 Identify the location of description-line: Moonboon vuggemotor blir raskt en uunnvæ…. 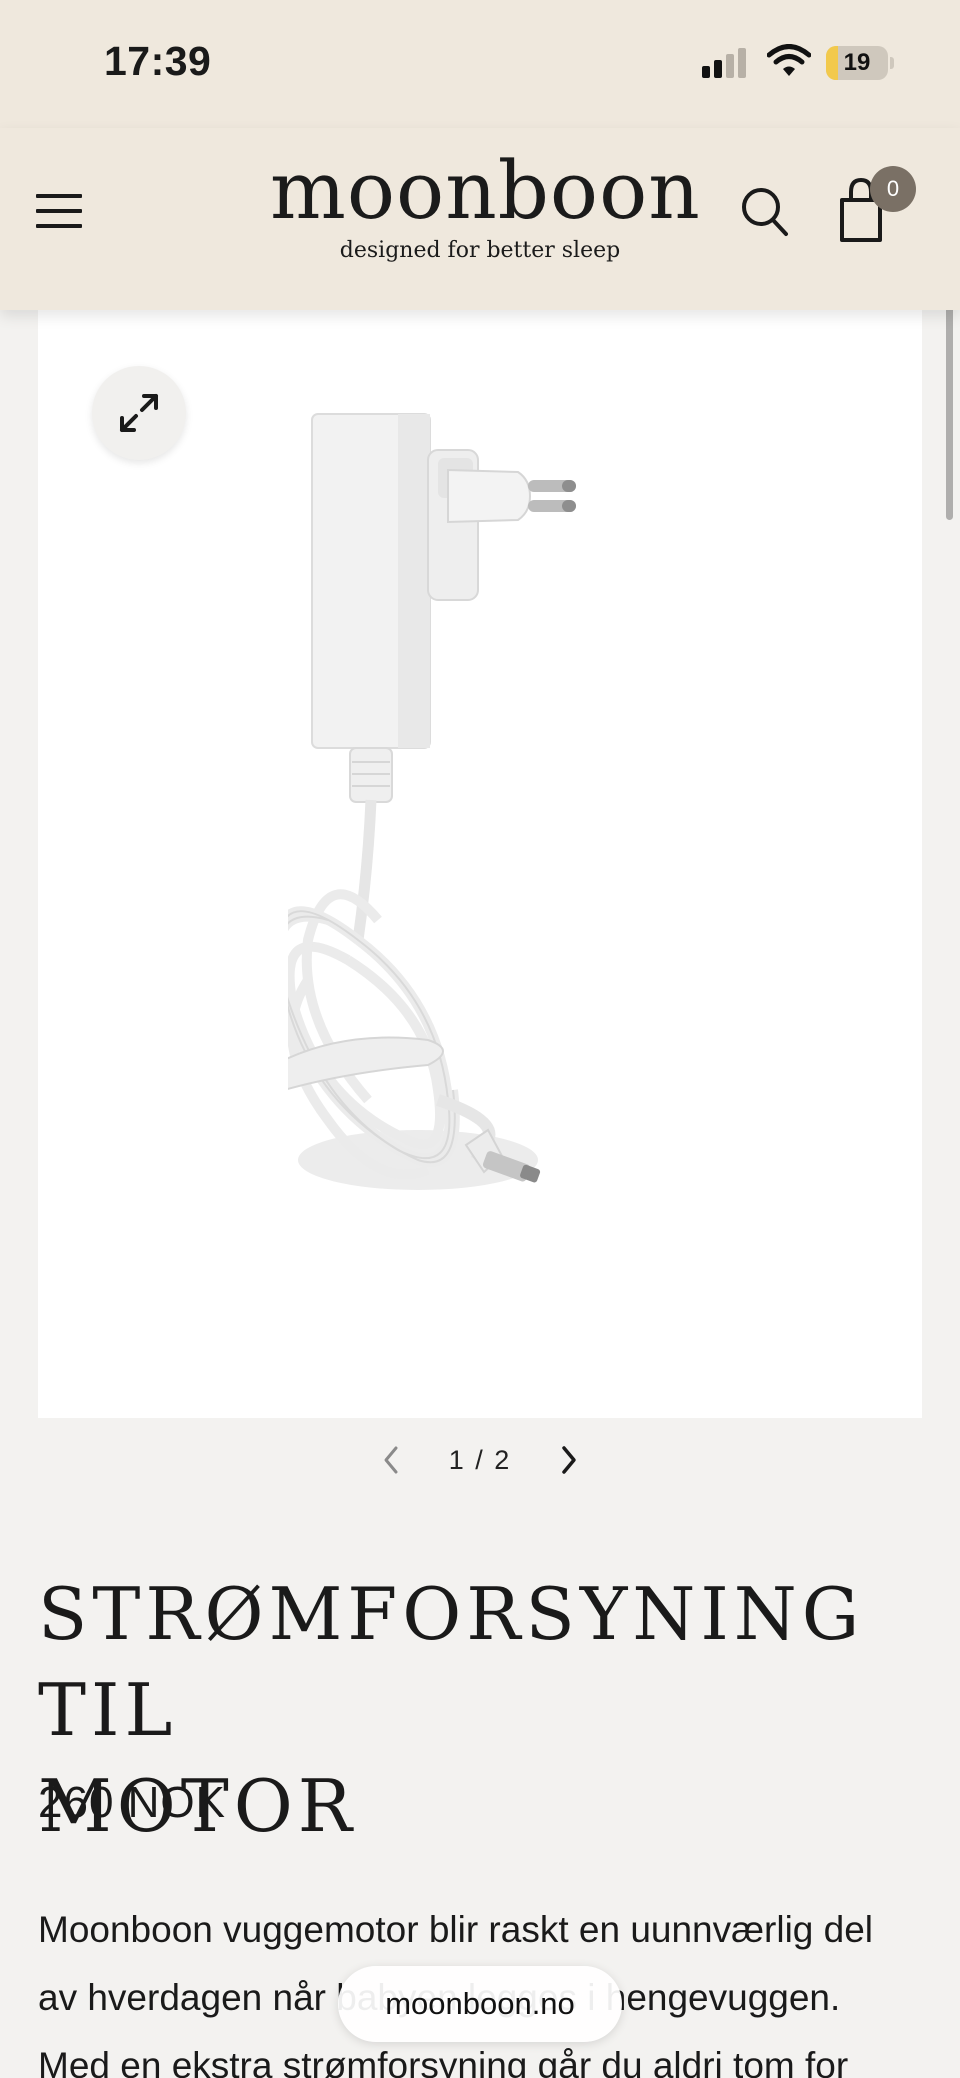
(456, 1929).